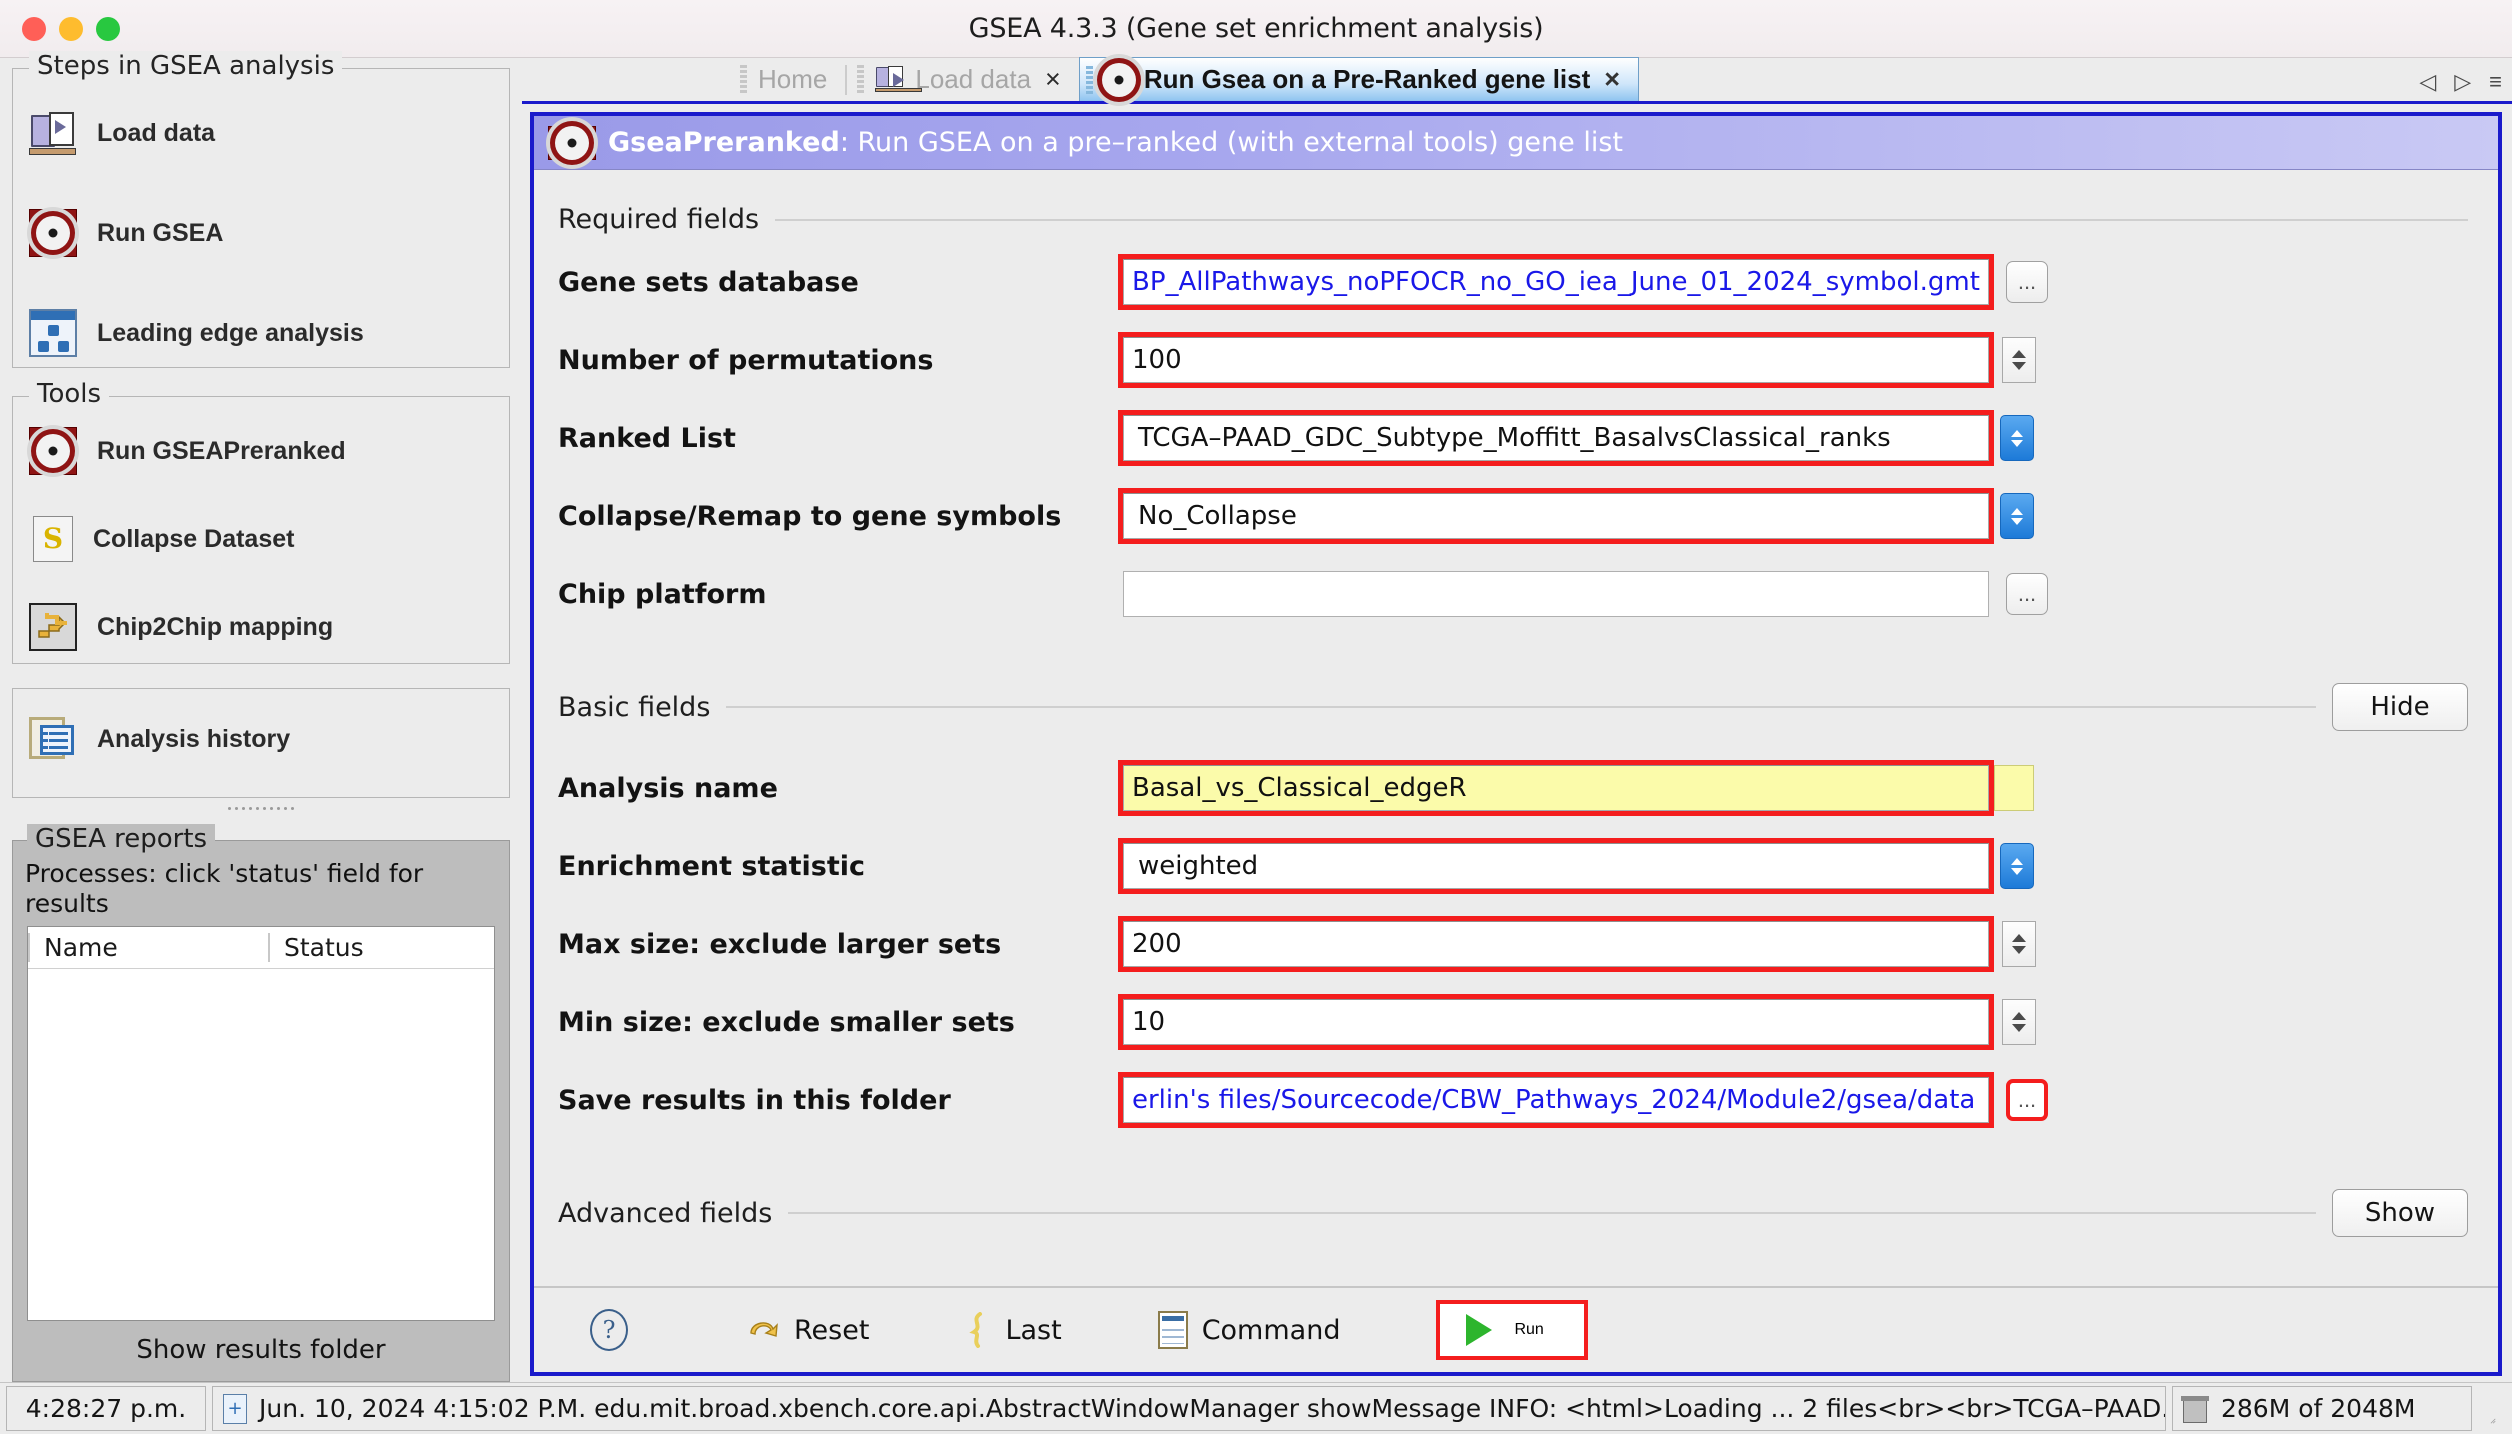  I want to click on tab-next-button: ▷, so click(2462, 82).